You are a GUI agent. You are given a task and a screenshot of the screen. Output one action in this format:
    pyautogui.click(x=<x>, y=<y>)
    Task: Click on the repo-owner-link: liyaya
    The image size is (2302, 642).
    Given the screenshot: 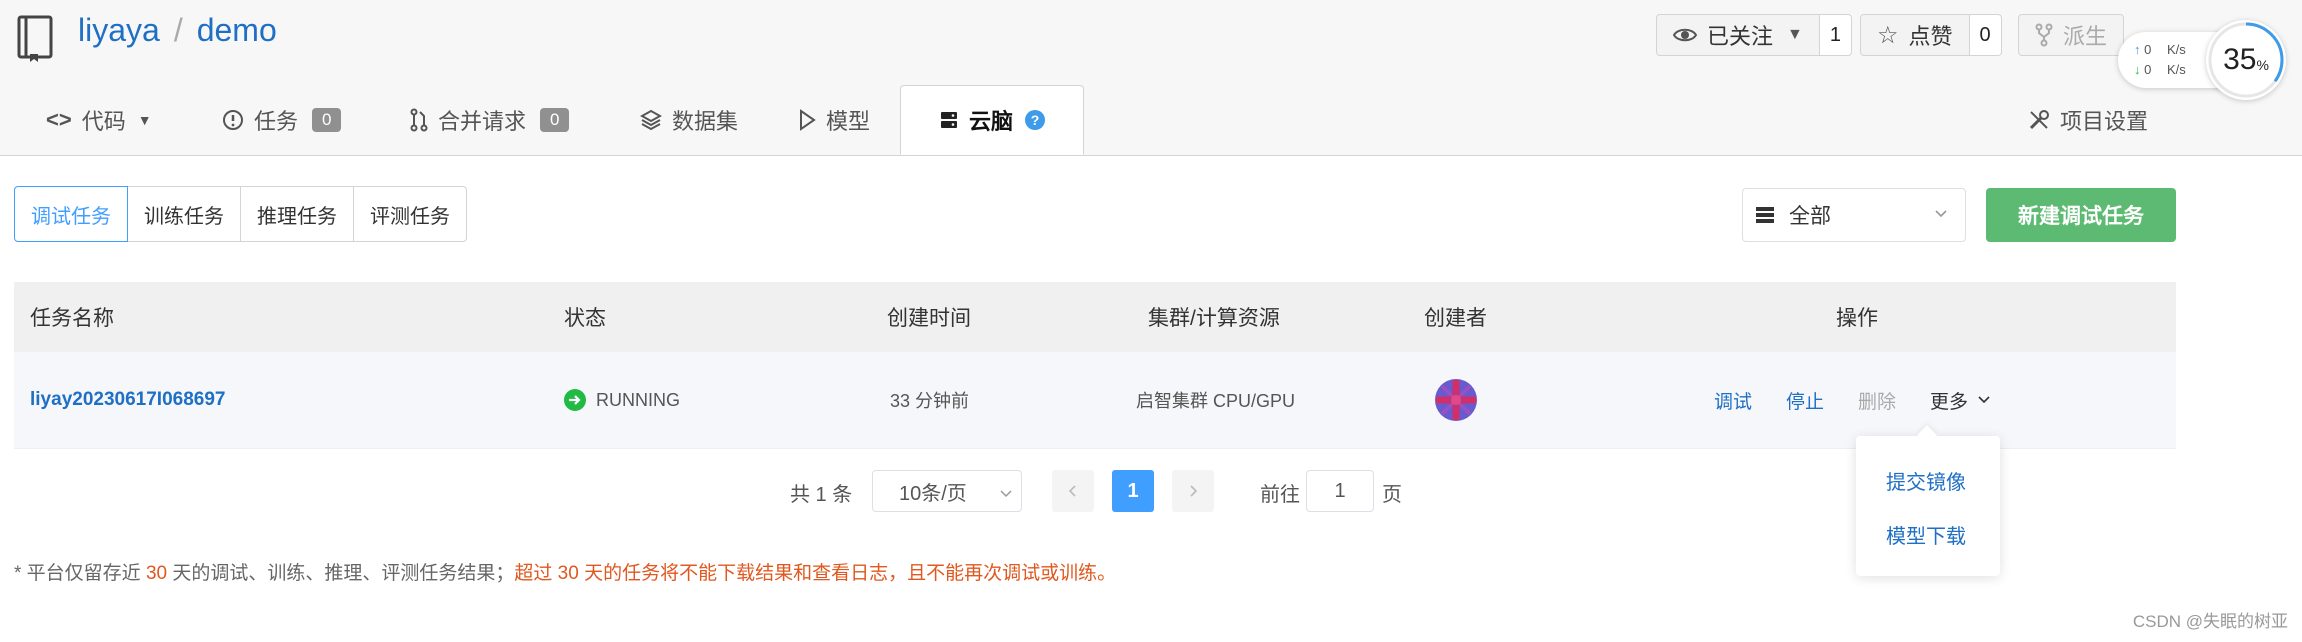 What is the action you would take?
    pyautogui.click(x=119, y=30)
    